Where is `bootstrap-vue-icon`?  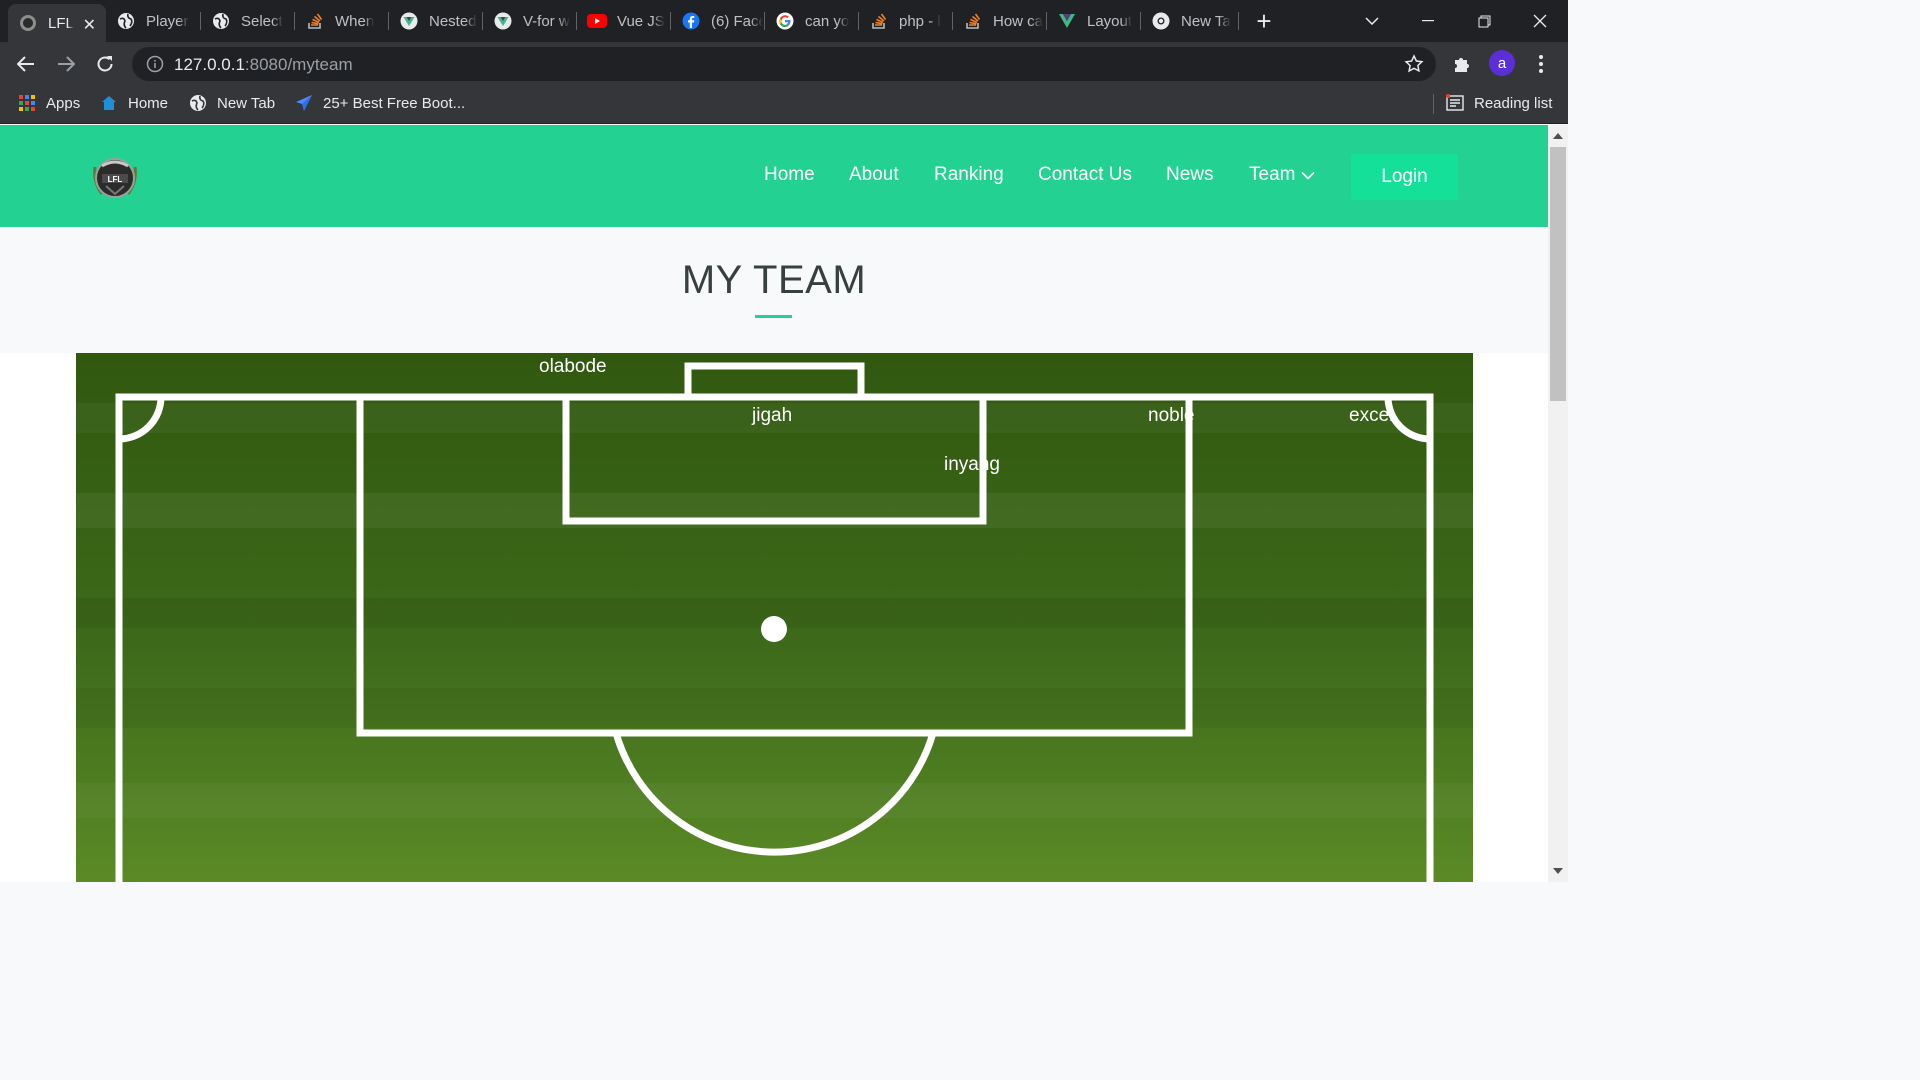
bootstrap-vue-icon is located at coordinates (1067, 21).